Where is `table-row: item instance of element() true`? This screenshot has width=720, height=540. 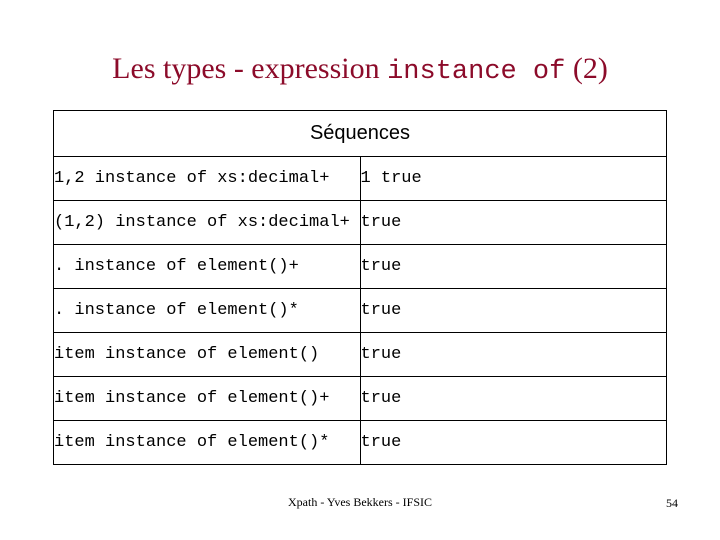 table-row: item instance of element() true is located at coordinates (360, 354).